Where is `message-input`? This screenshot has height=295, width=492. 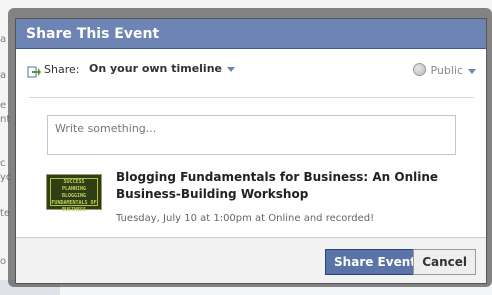 message-input is located at coordinates (251, 135).